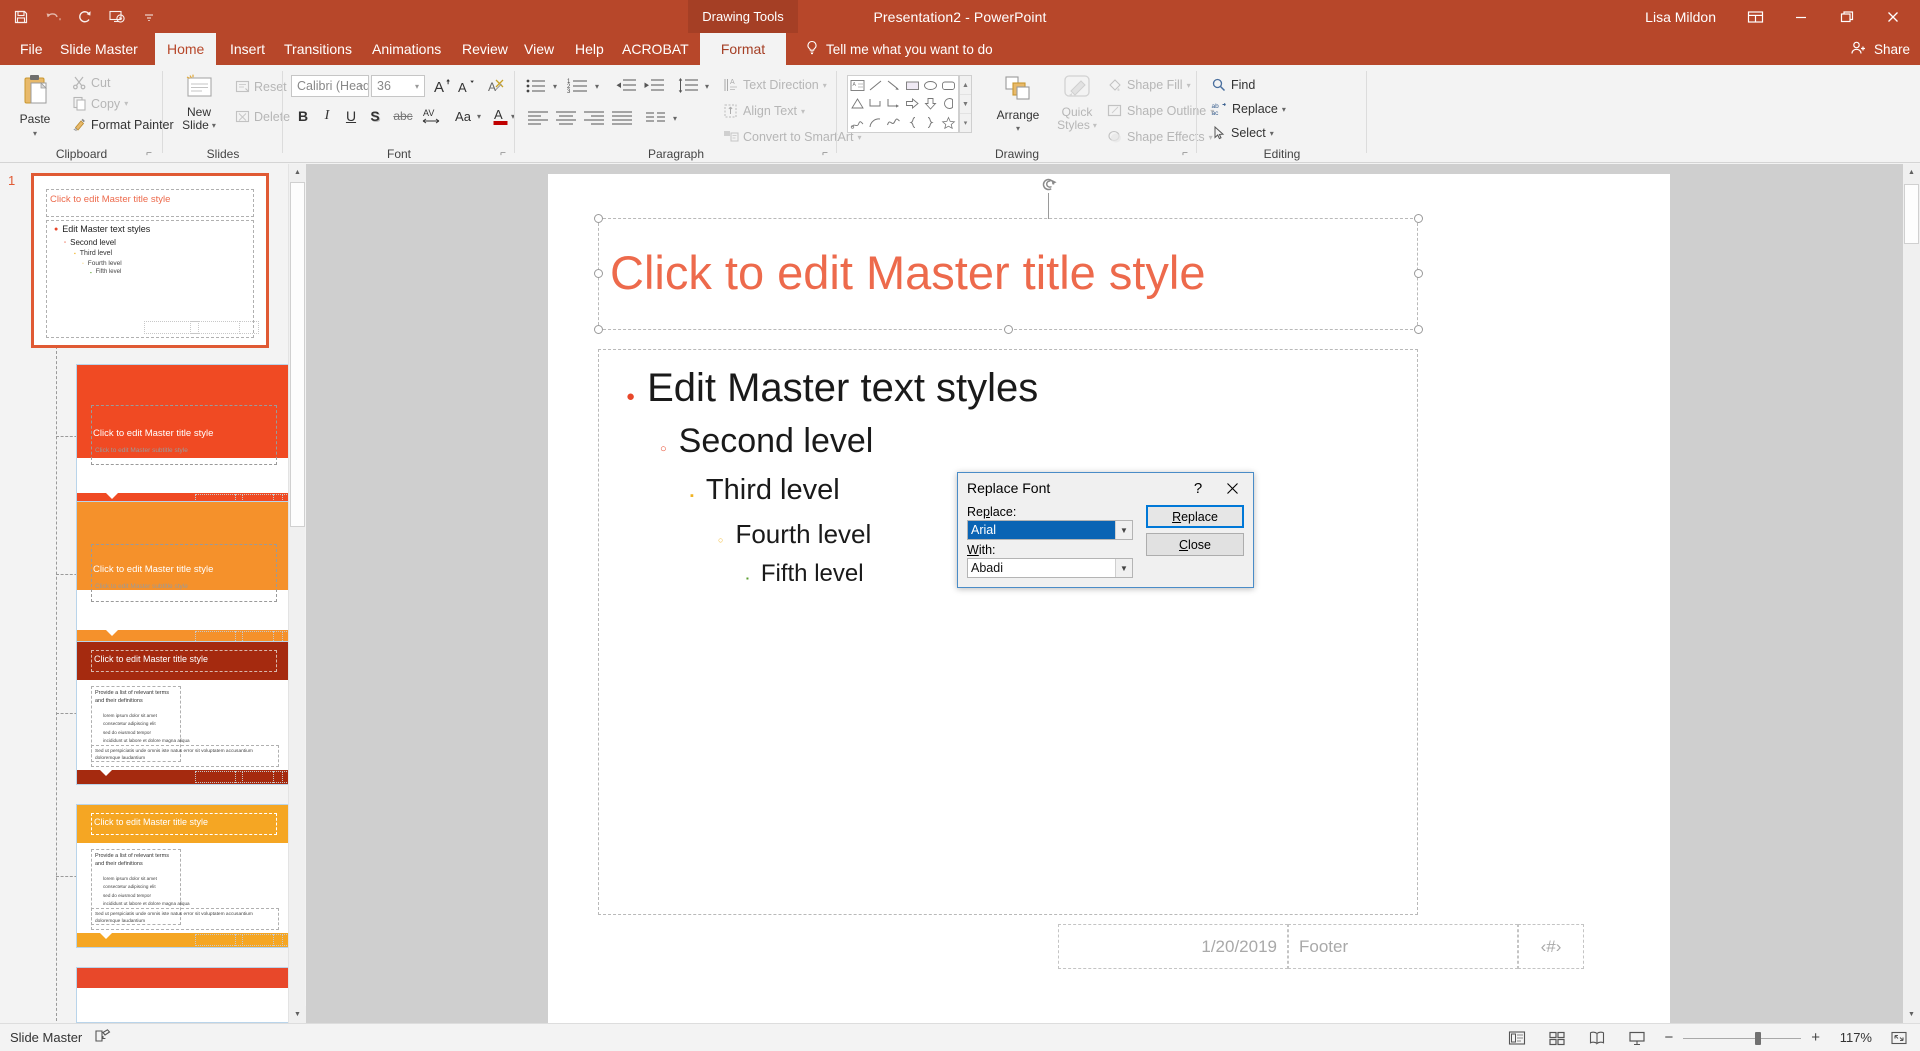 This screenshot has width=1920, height=1051. What do you see at coordinates (1911, 593) in the screenshot?
I see `edit-area-scrollbar: ▲ ▼` at bounding box center [1911, 593].